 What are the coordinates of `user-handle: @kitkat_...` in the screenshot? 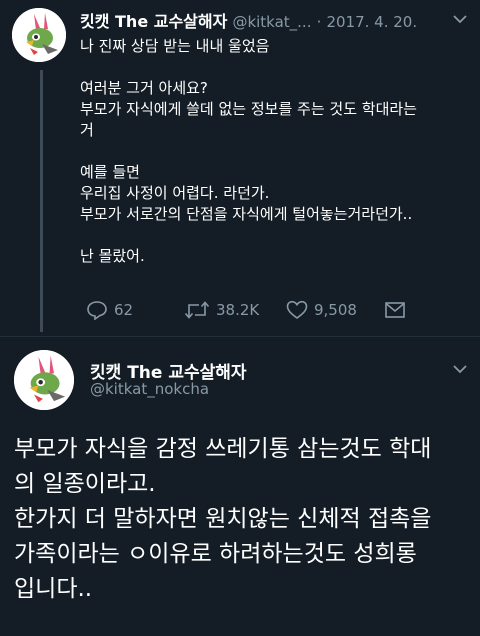 It's located at (271, 22).